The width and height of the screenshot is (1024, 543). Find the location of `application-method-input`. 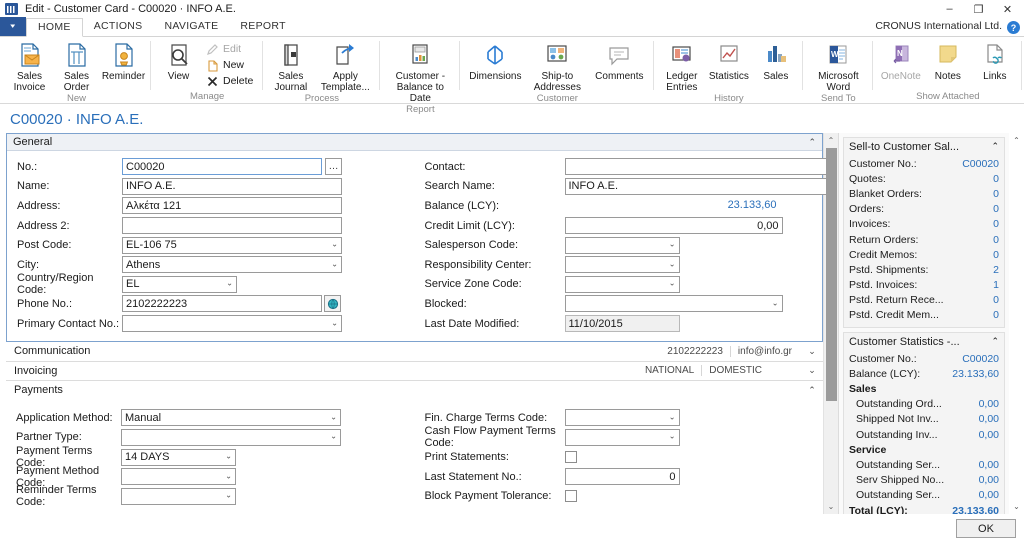

application-method-input is located at coordinates (231, 418).